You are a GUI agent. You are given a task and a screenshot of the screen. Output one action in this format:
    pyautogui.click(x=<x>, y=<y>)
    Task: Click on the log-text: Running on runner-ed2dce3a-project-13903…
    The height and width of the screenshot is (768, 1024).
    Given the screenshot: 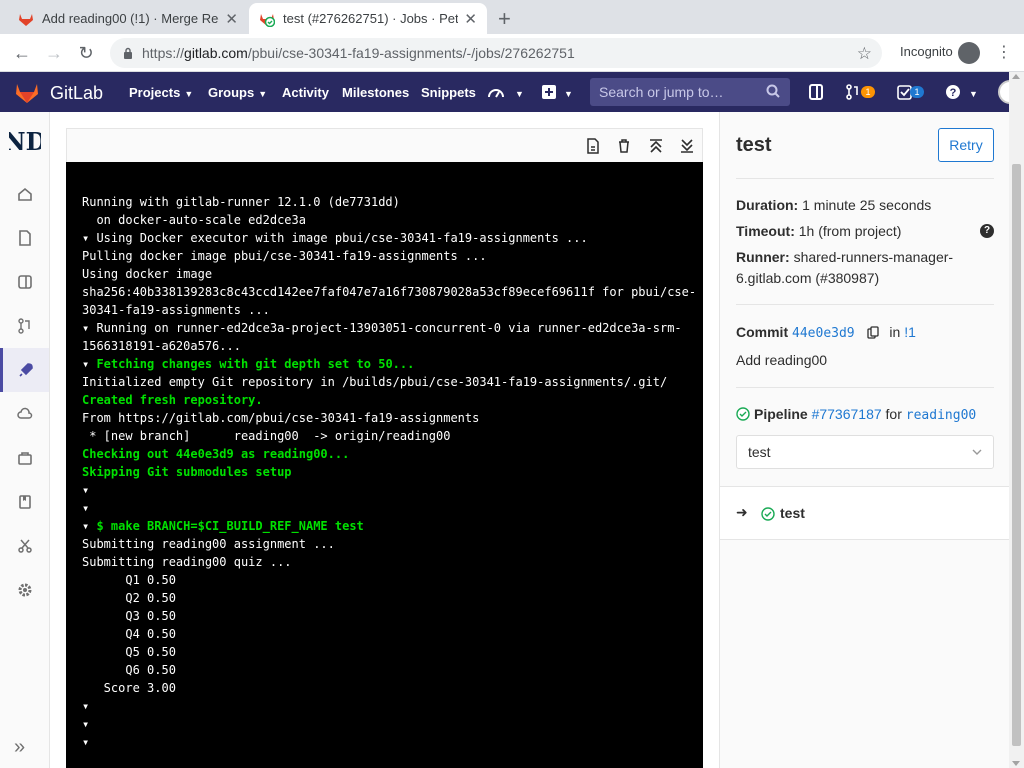 What is the action you would take?
    pyautogui.click(x=389, y=328)
    